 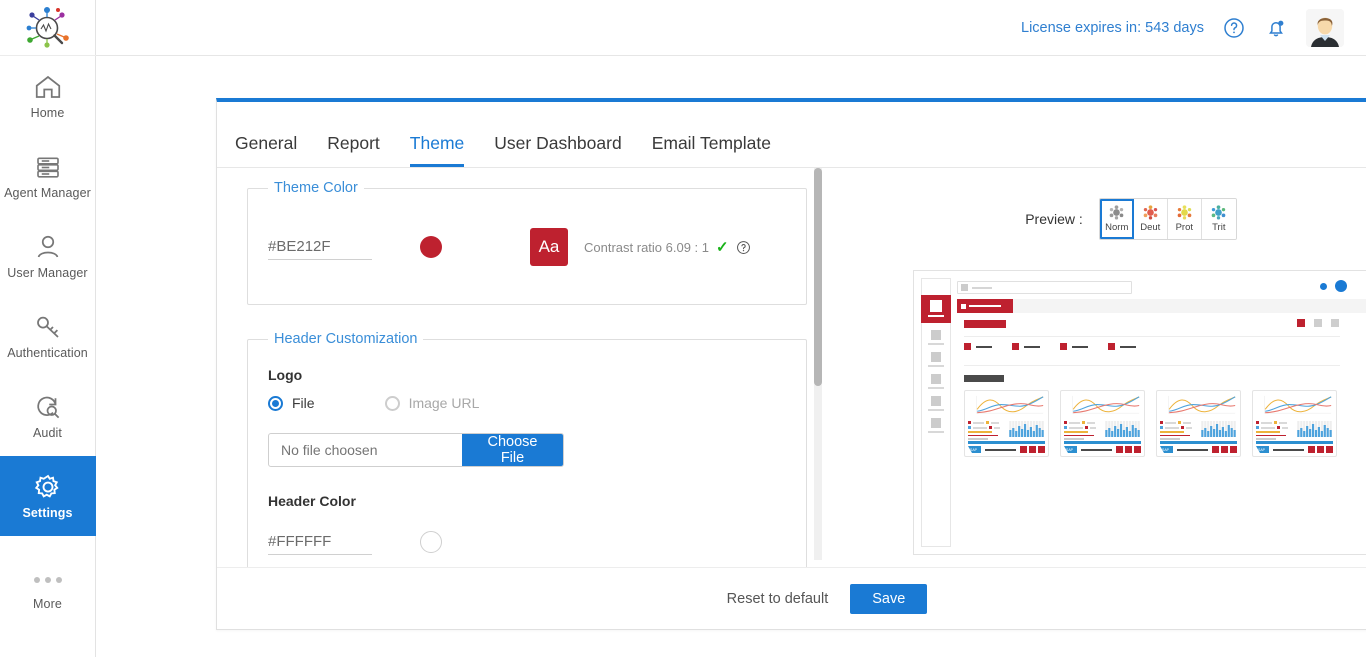 I want to click on preview-header: Preview : Norm Deut Prot Trit, so click(x=1095, y=204).